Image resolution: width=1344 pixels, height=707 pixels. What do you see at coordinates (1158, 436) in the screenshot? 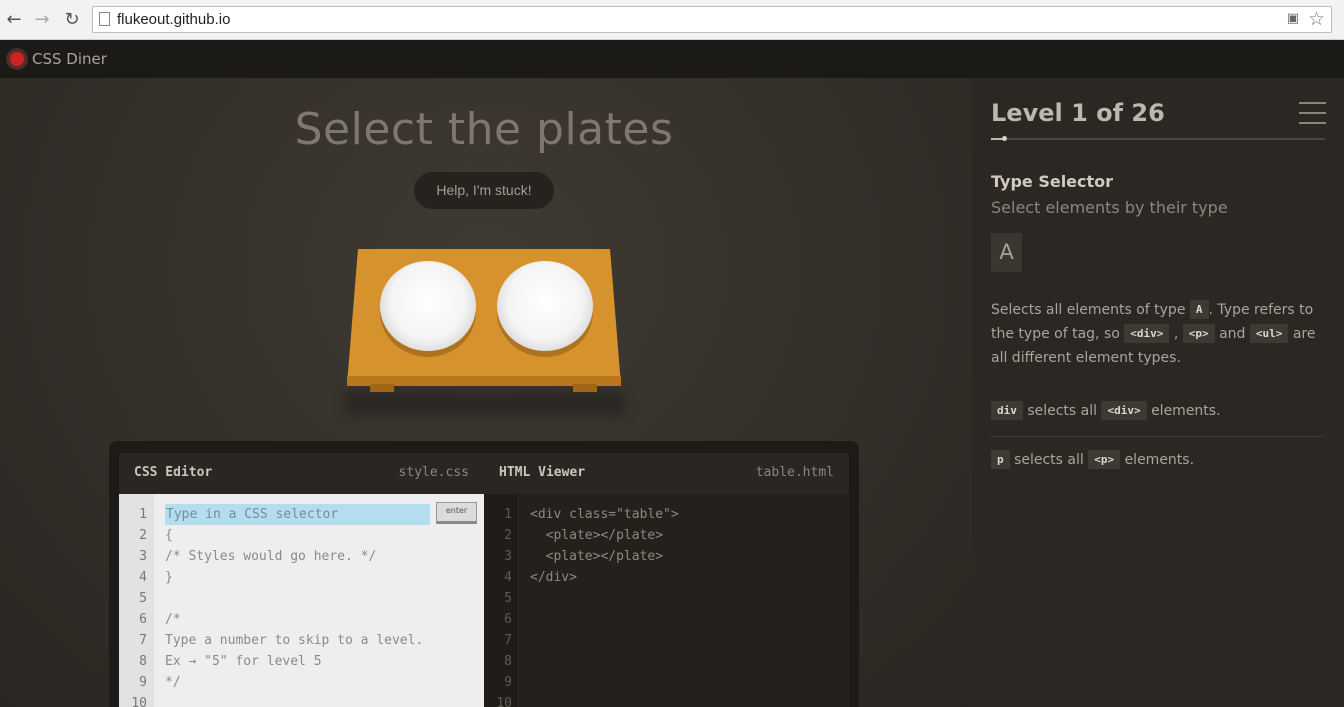
I see `divider` at bounding box center [1158, 436].